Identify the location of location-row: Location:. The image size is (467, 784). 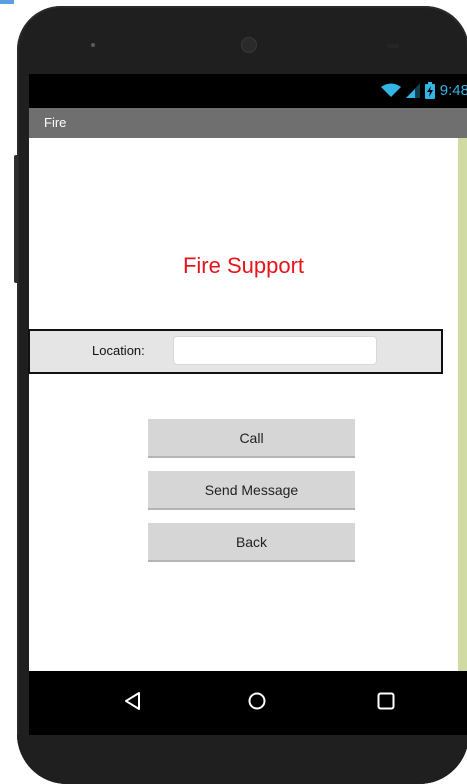
(235, 351).